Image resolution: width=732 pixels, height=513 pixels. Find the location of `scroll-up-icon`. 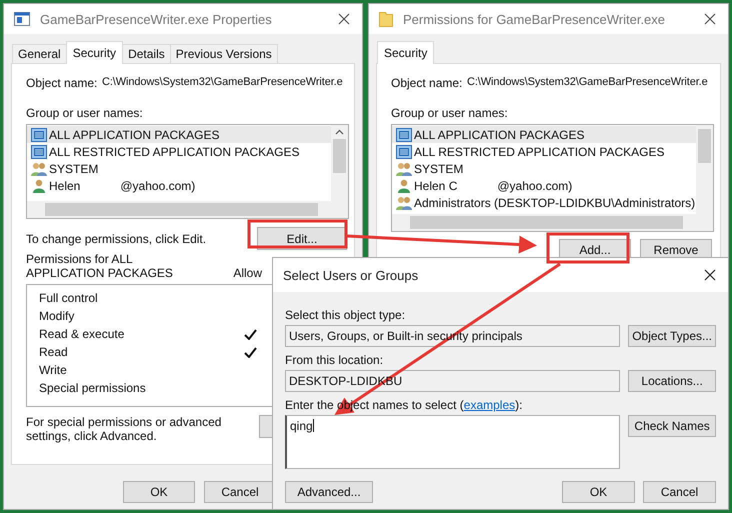

scroll-up-icon is located at coordinates (339, 132).